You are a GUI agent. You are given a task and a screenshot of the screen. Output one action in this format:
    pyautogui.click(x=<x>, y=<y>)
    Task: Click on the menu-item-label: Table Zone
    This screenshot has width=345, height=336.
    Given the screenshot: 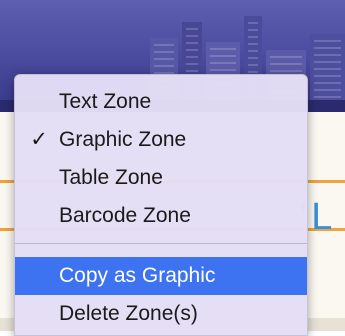 What is the action you would take?
    pyautogui.click(x=111, y=177)
    